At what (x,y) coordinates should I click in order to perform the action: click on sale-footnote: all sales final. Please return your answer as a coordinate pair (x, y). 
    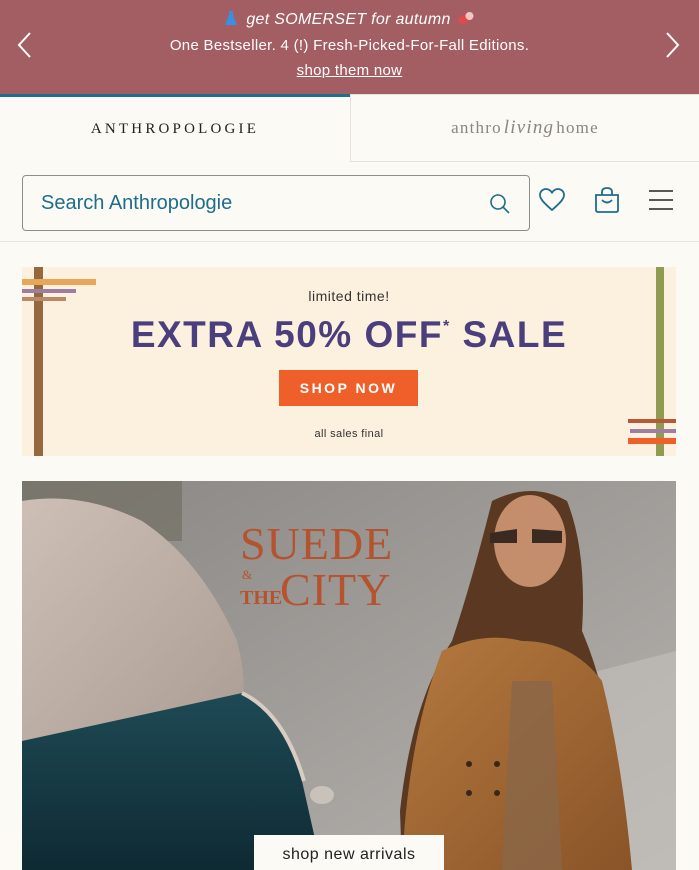
    Looking at the image, I should click on (349, 434).